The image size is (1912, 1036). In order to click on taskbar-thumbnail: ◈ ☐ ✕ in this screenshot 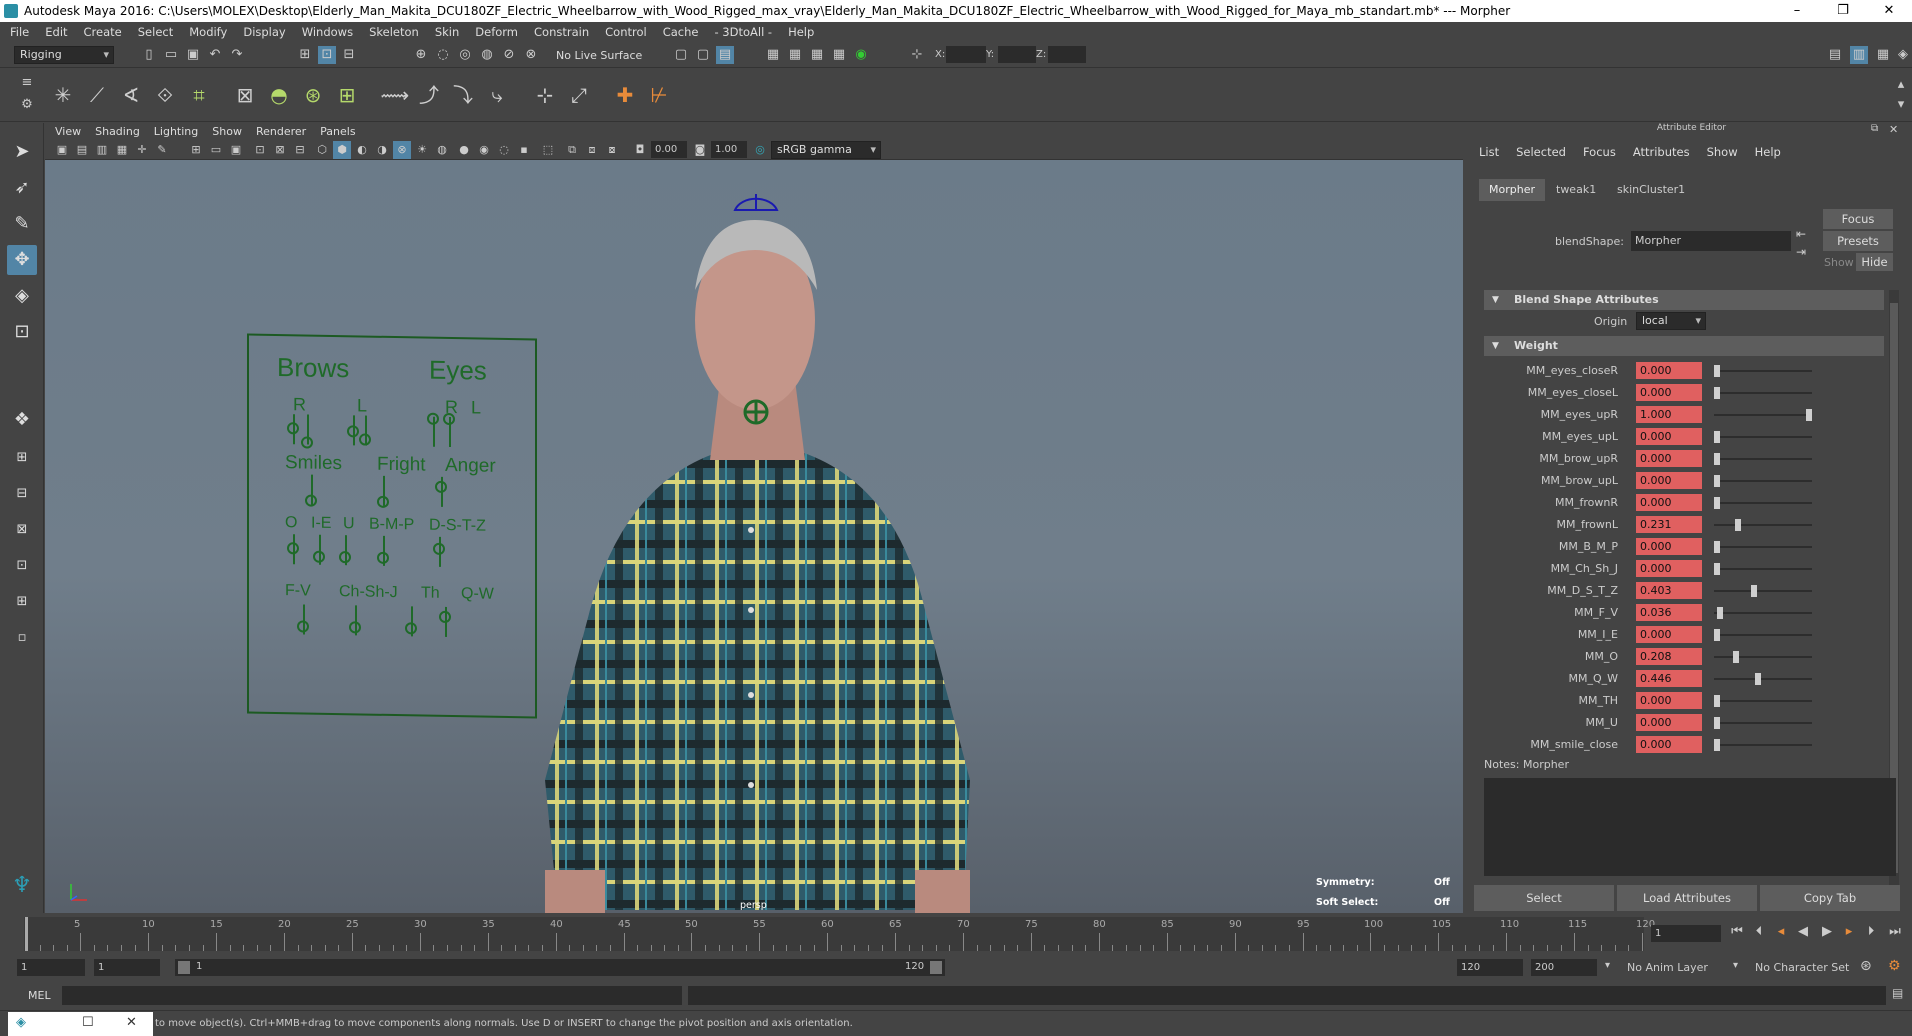, I will do `click(80, 1024)`.